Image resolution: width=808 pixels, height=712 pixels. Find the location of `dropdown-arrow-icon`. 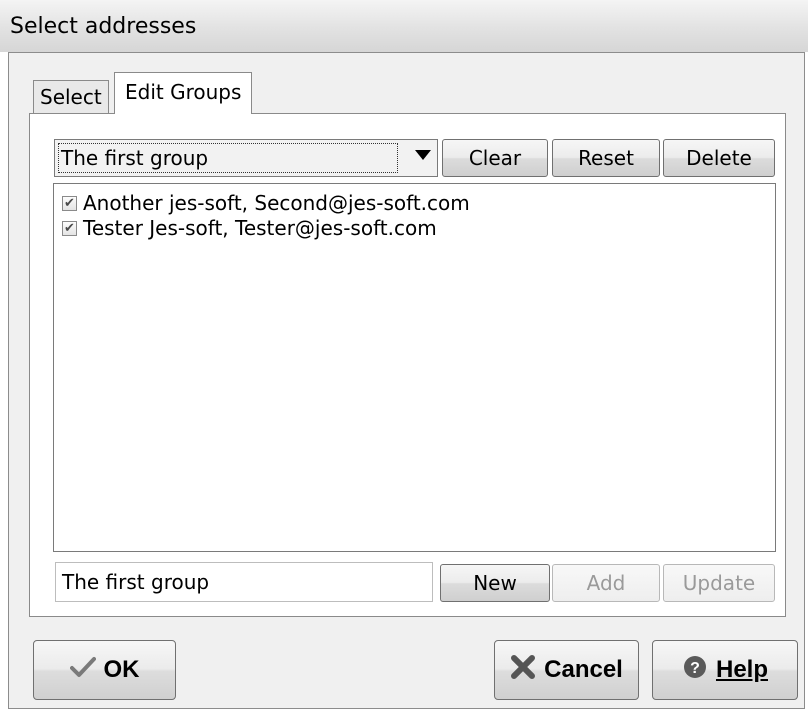

dropdown-arrow-icon is located at coordinates (423, 155).